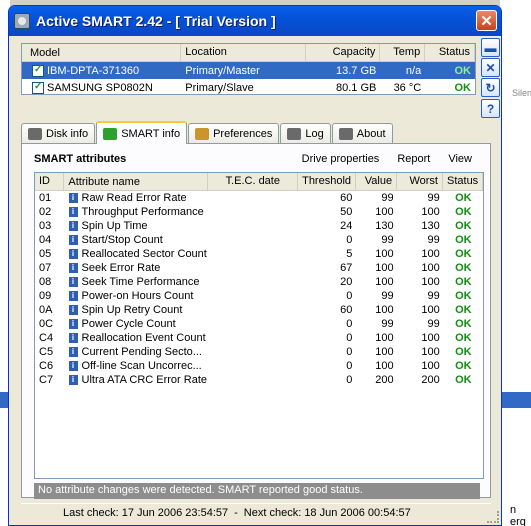 This screenshot has height=526, width=531. Describe the element at coordinates (243, 133) in the screenshot. I see `tab-label: Preferences` at that location.